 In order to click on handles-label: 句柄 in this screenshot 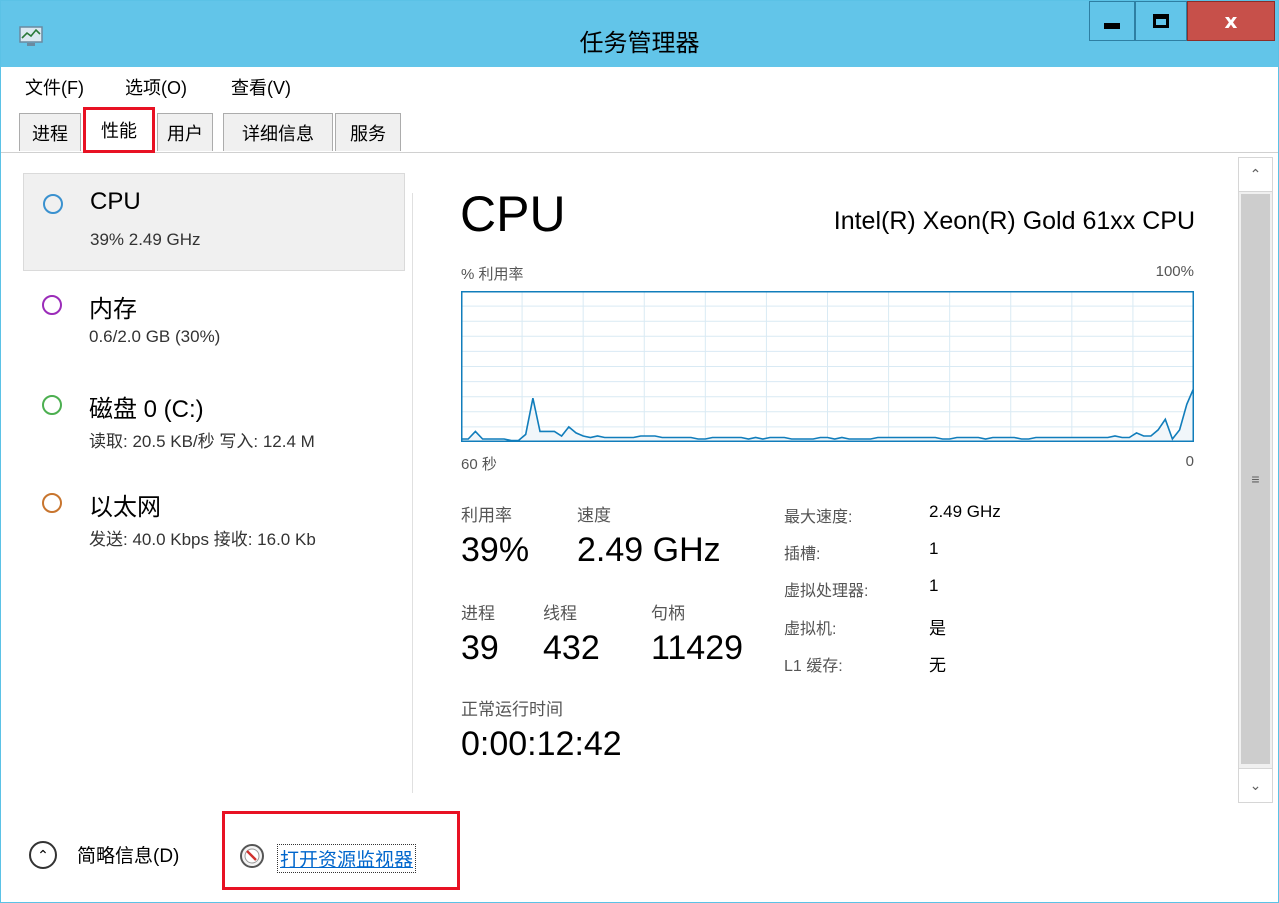, I will do `click(668, 613)`.